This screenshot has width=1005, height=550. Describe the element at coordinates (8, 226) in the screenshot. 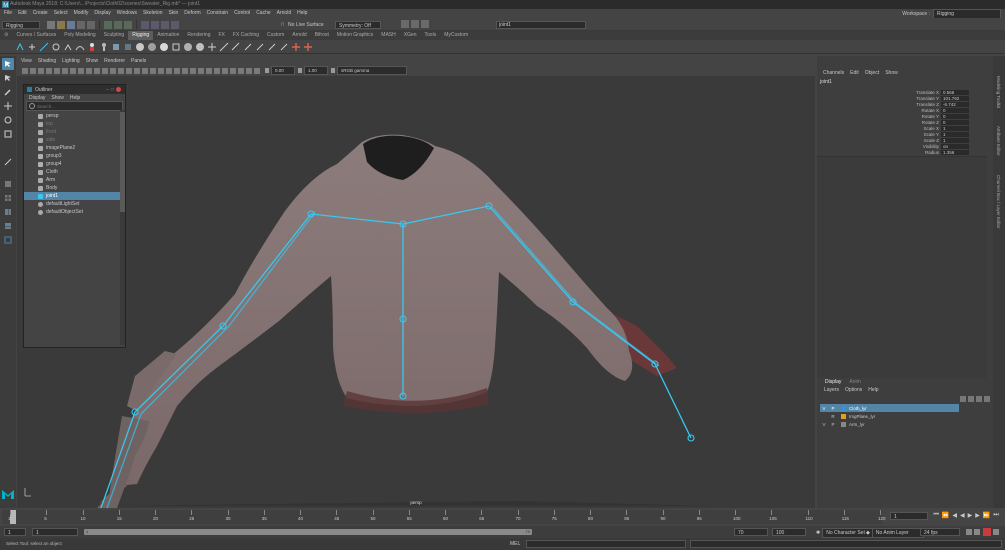

I see `graph-layout-icon` at that location.